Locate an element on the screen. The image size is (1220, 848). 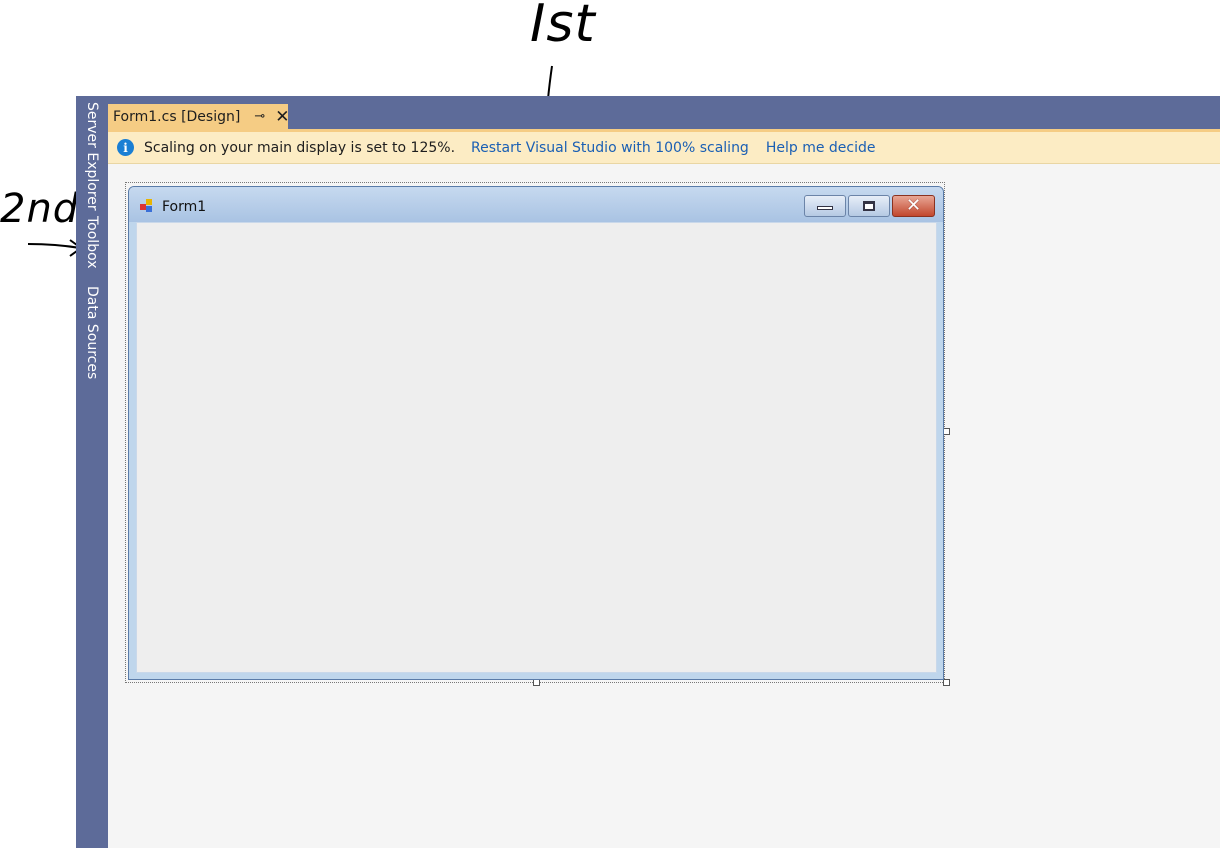
restart-scaling-link: Restart Visual Studio with 100% scaling is located at coordinates (610, 148).